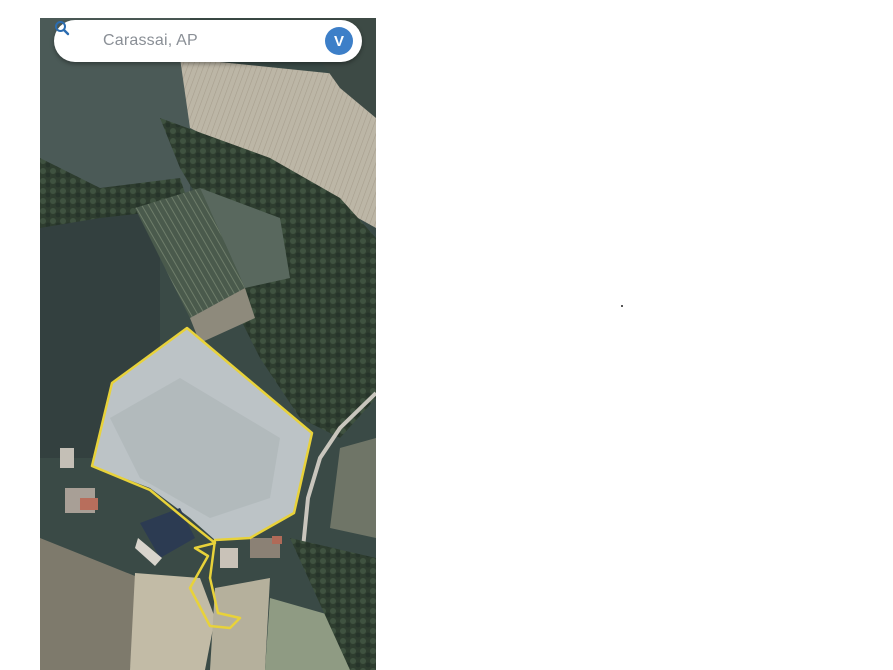 The height and width of the screenshot is (670, 893). I want to click on search-bar: Carassai, AP V, so click(208, 41).